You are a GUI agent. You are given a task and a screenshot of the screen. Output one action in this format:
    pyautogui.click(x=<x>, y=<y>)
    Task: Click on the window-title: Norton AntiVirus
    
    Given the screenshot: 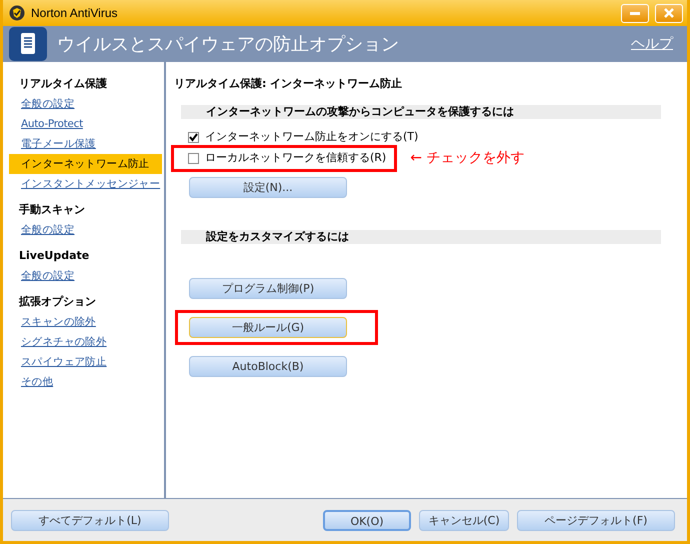 What is the action you would take?
    pyautogui.click(x=74, y=13)
    